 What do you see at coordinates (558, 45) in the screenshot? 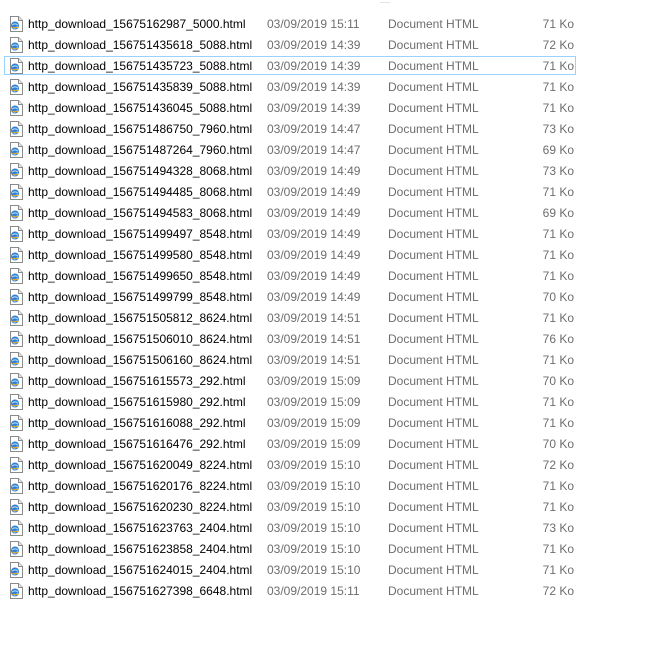
I see `file-size: 72 Ko` at bounding box center [558, 45].